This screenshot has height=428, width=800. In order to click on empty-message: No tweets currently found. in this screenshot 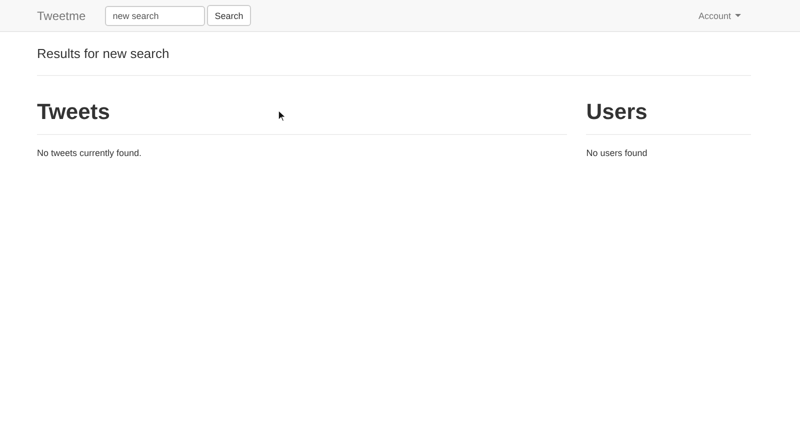, I will do `click(90, 153)`.